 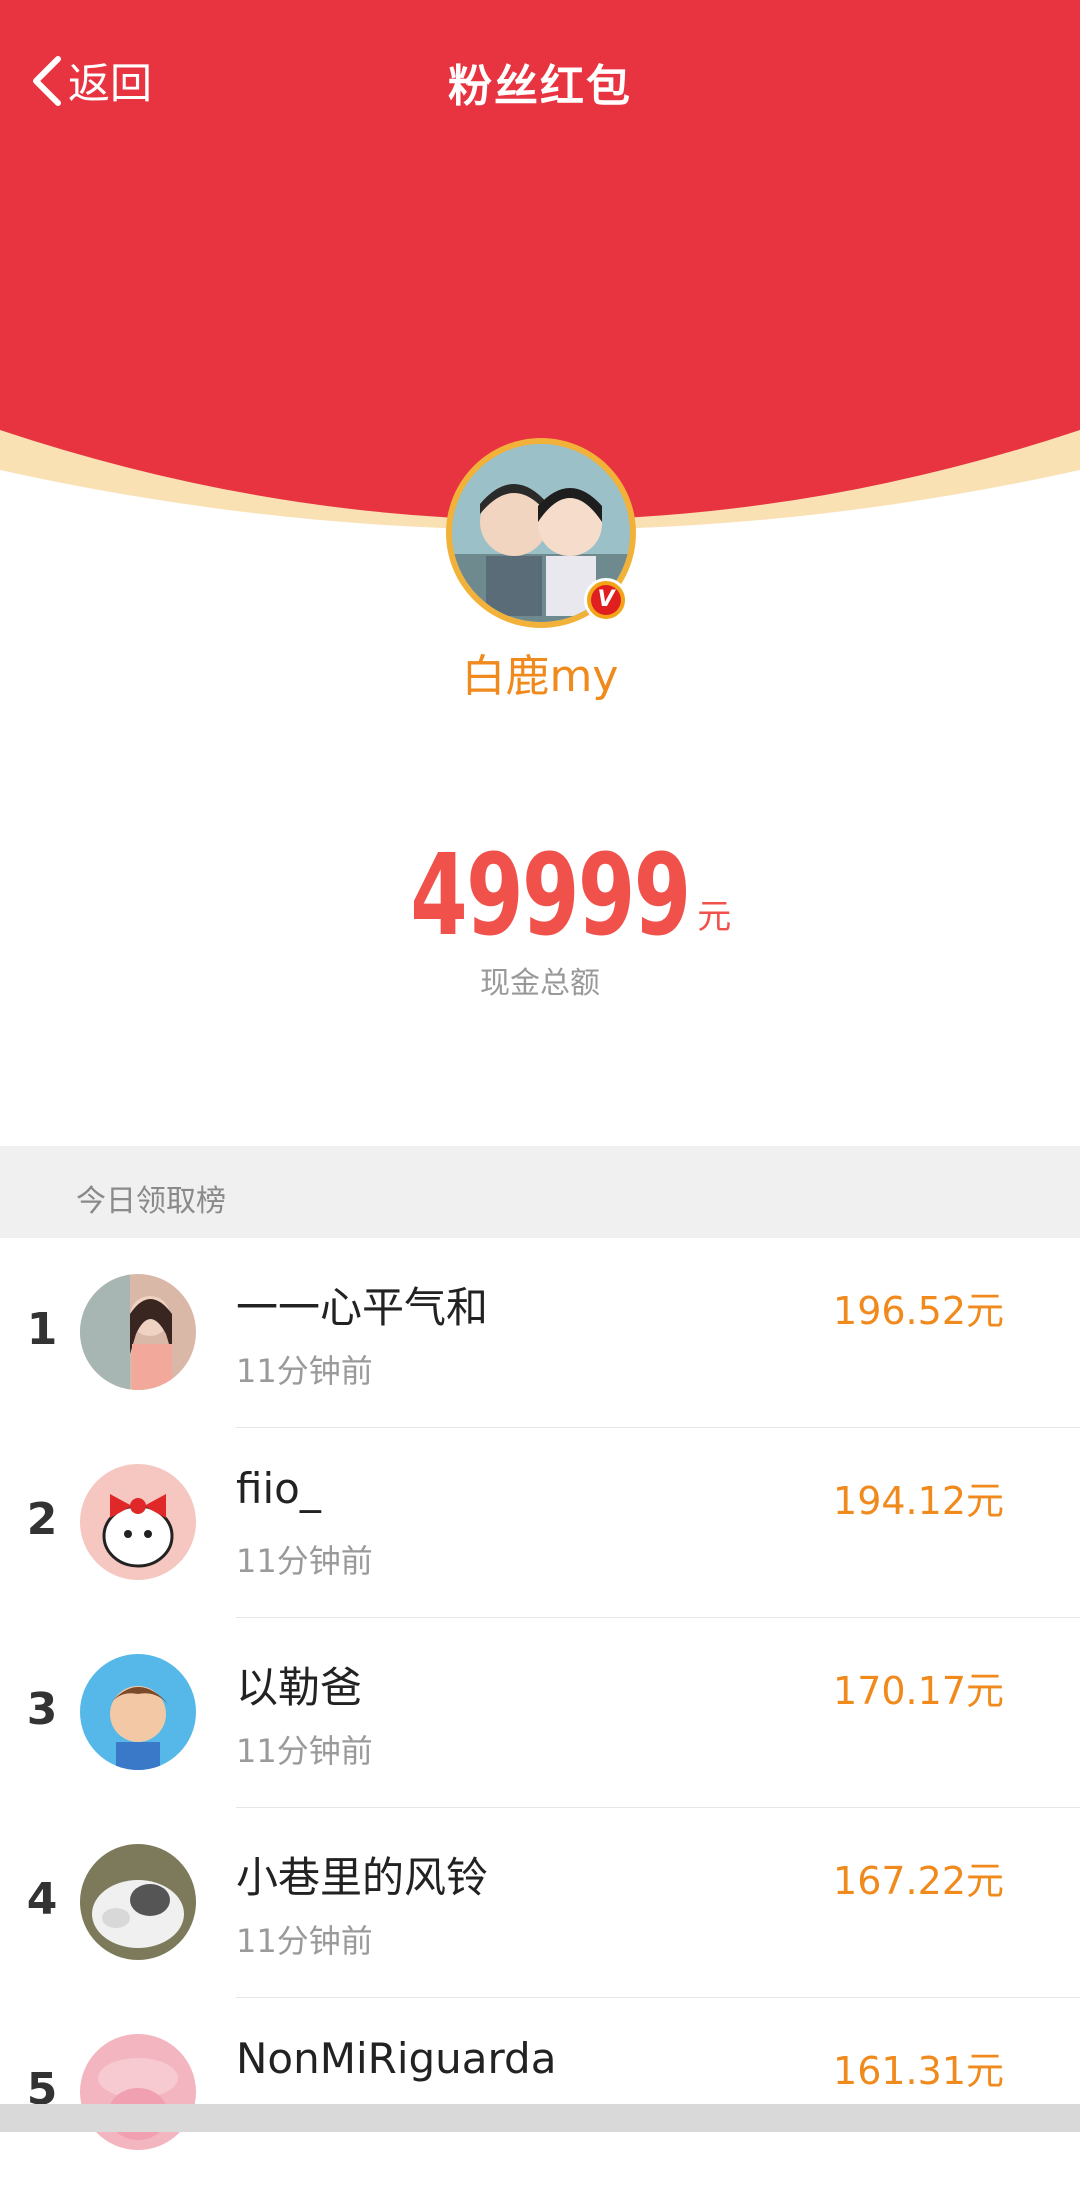 What do you see at coordinates (42, 1519) in the screenshot?
I see `rank-number: 2` at bounding box center [42, 1519].